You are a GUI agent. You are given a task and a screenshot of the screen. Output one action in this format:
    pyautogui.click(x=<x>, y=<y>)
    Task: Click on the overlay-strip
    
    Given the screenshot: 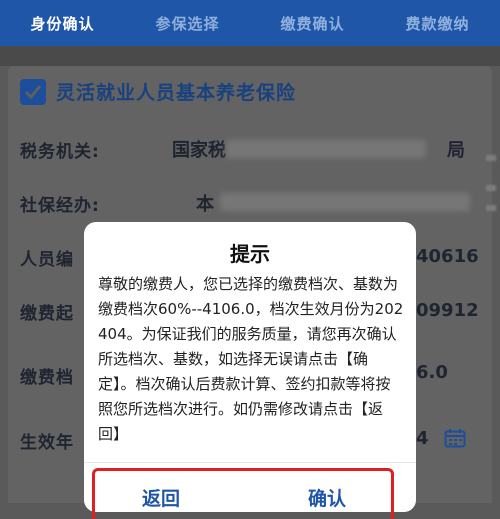 What is the action you would take?
    pyautogui.click(x=250, y=56)
    